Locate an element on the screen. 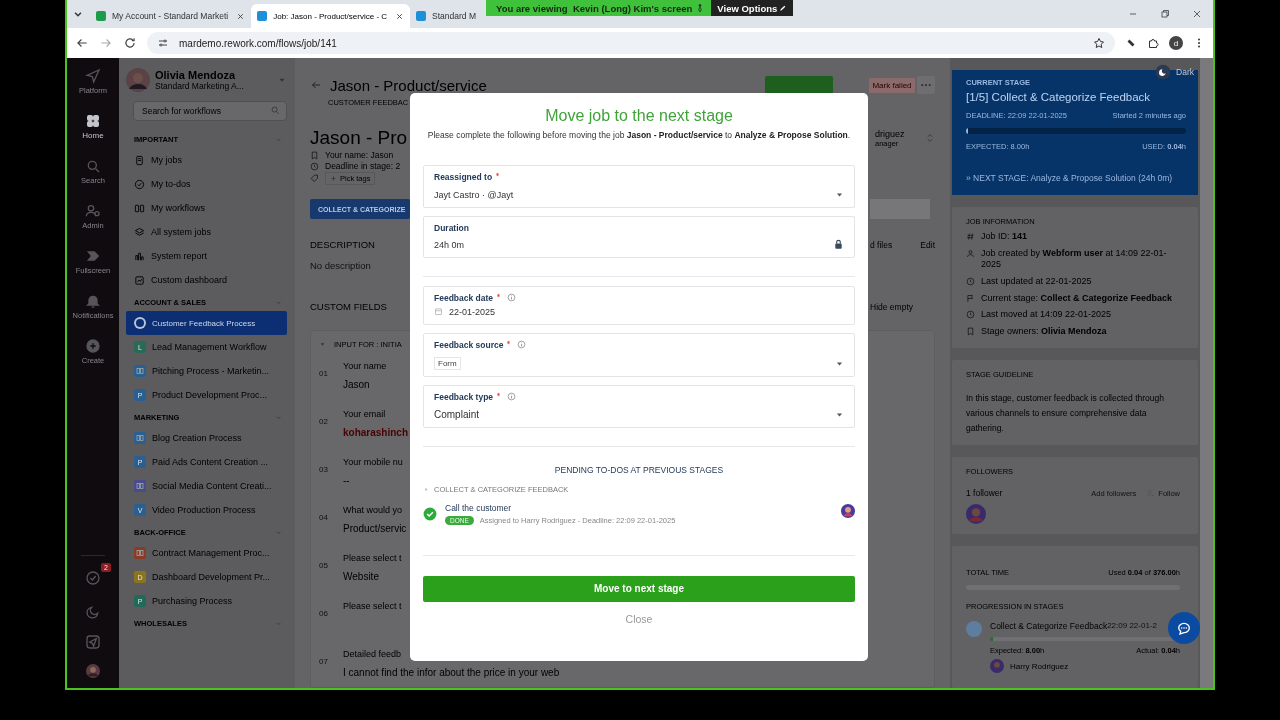 The height and width of the screenshot is (720, 1280). follower-count: 1 follower is located at coordinates (984, 493).